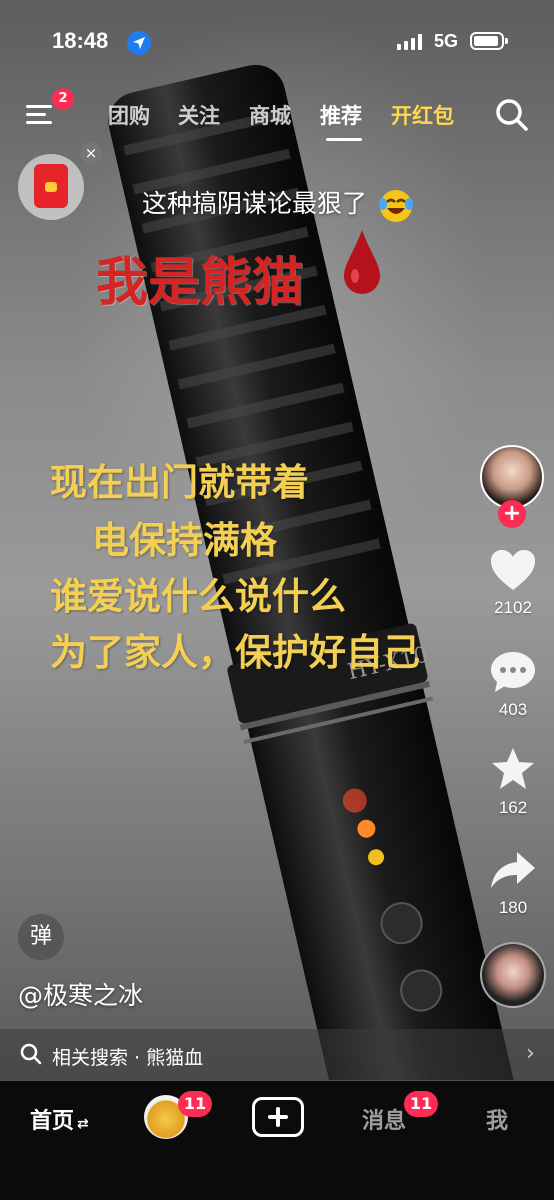 The height and width of the screenshot is (1200, 554). I want to click on red-envelope-icon, so click(51, 186).